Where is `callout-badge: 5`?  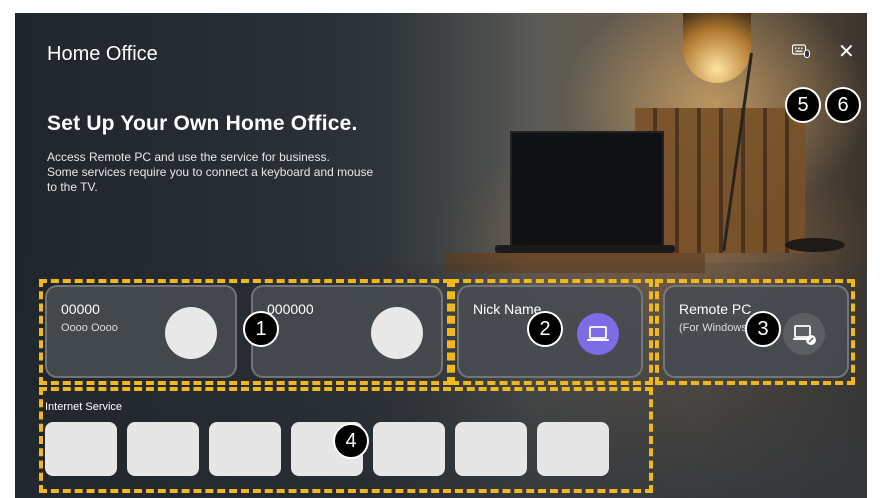
callout-badge: 5 is located at coordinates (803, 105).